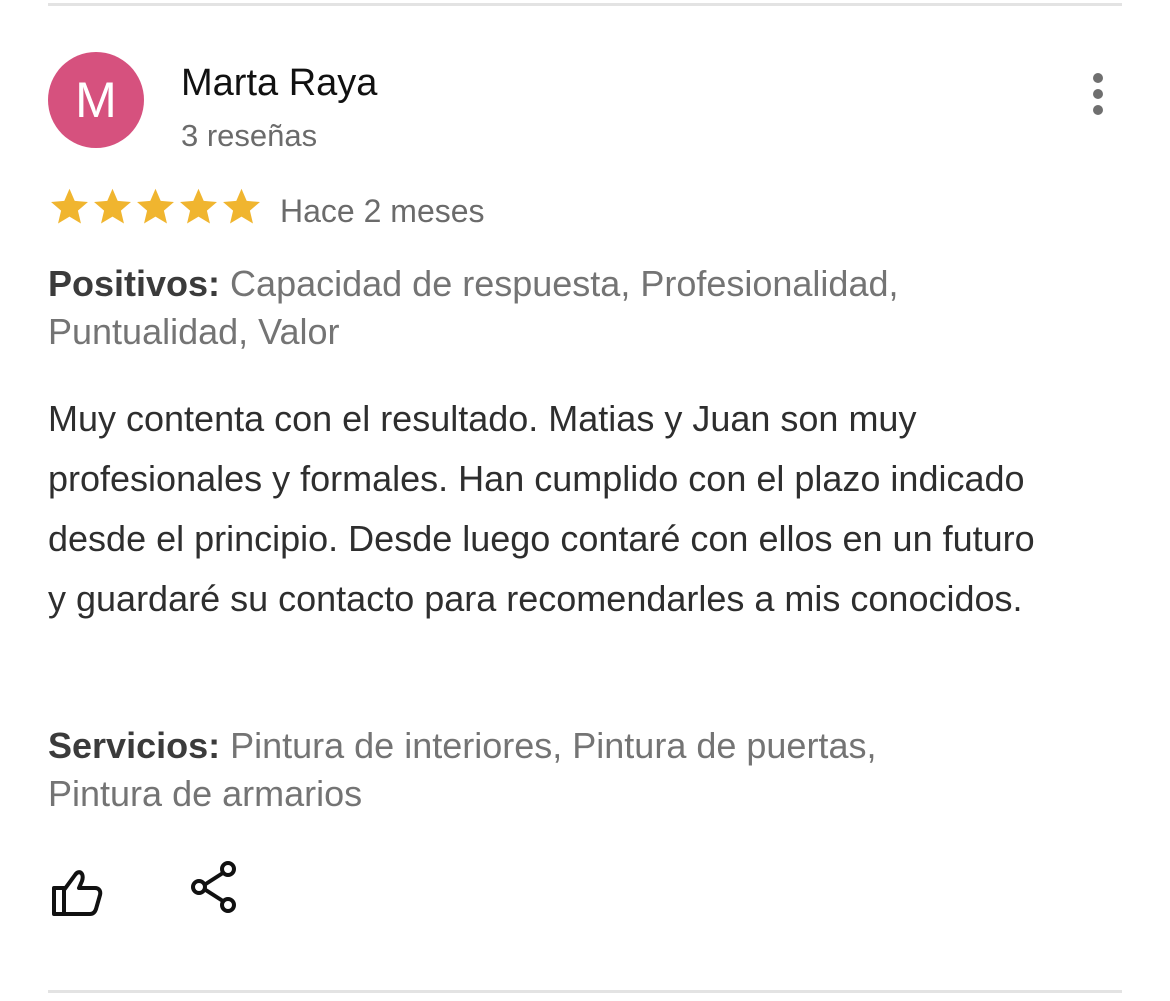  Describe the element at coordinates (585, 4) in the screenshot. I see `top-divider` at that location.